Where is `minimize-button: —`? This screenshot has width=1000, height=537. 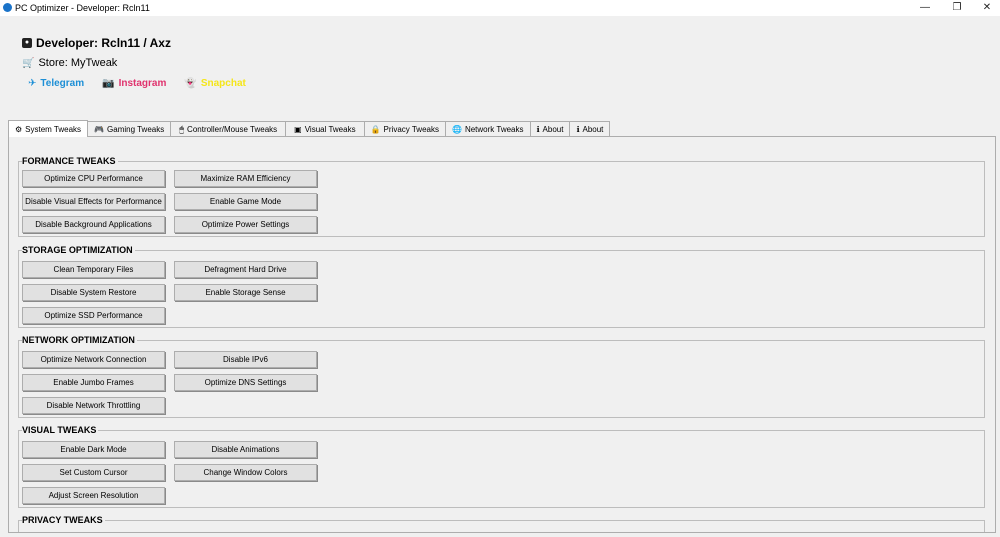
minimize-button: — is located at coordinates (925, 8).